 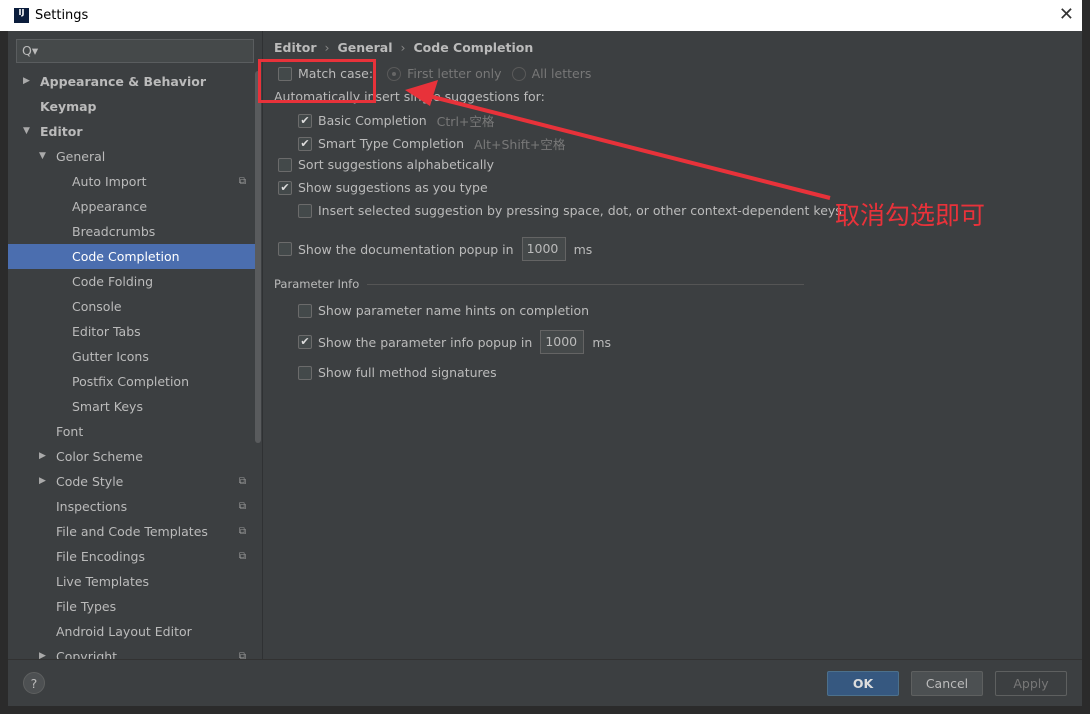 I want to click on arrow-head-icon, so click(x=421, y=93).